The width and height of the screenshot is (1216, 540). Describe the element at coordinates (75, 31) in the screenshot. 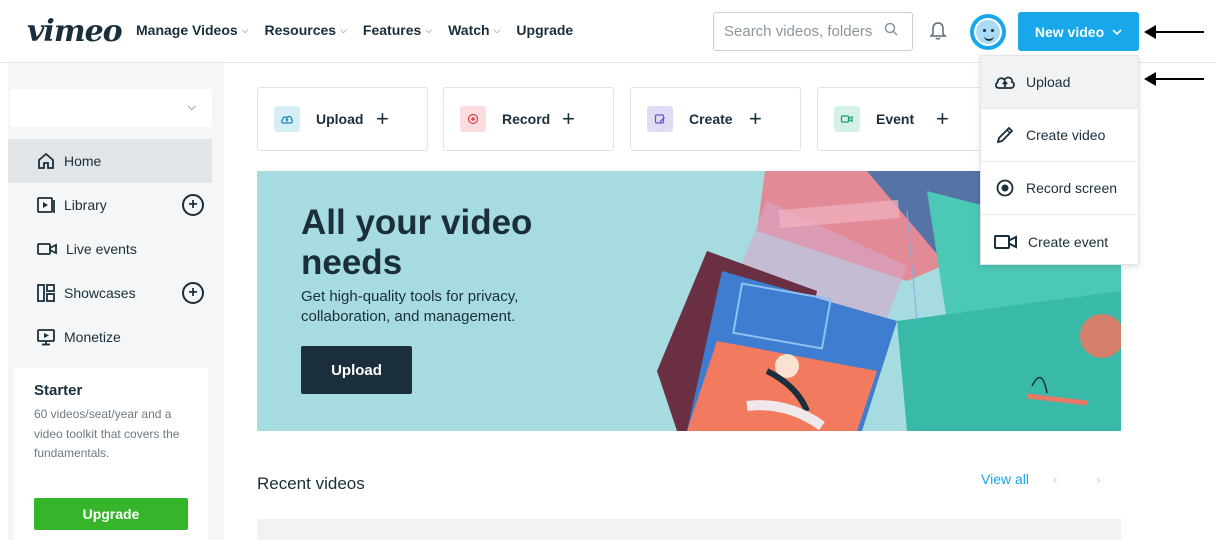

I see `vimeo-logo: vimeo` at that location.